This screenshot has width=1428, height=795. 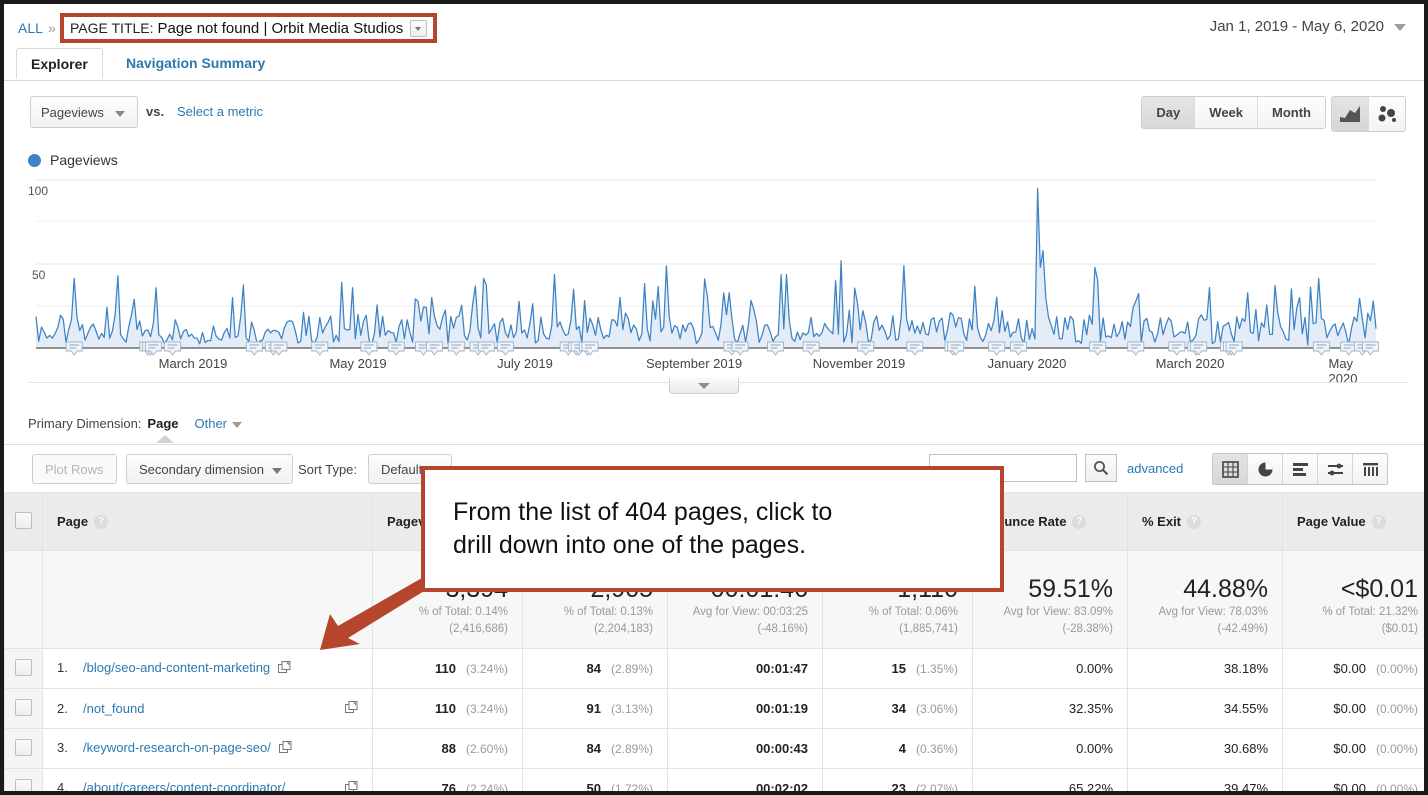 What do you see at coordinates (112, 28) in the screenshot?
I see `breadcrumb-segment-prefix: PAGE TITLE:` at bounding box center [112, 28].